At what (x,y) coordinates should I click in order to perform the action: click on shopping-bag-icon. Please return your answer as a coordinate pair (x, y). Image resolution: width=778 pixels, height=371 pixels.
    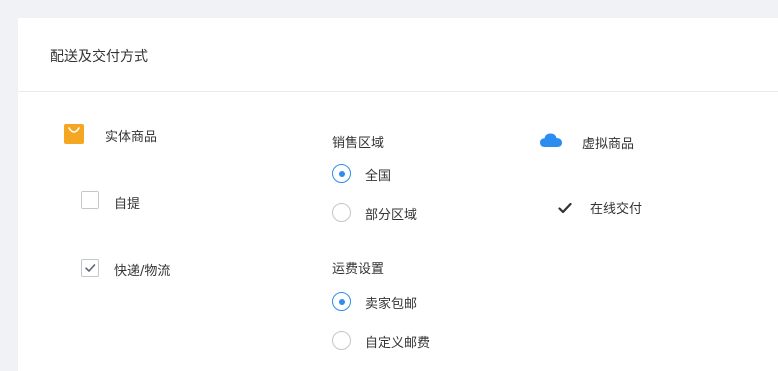
    Looking at the image, I should click on (74, 136).